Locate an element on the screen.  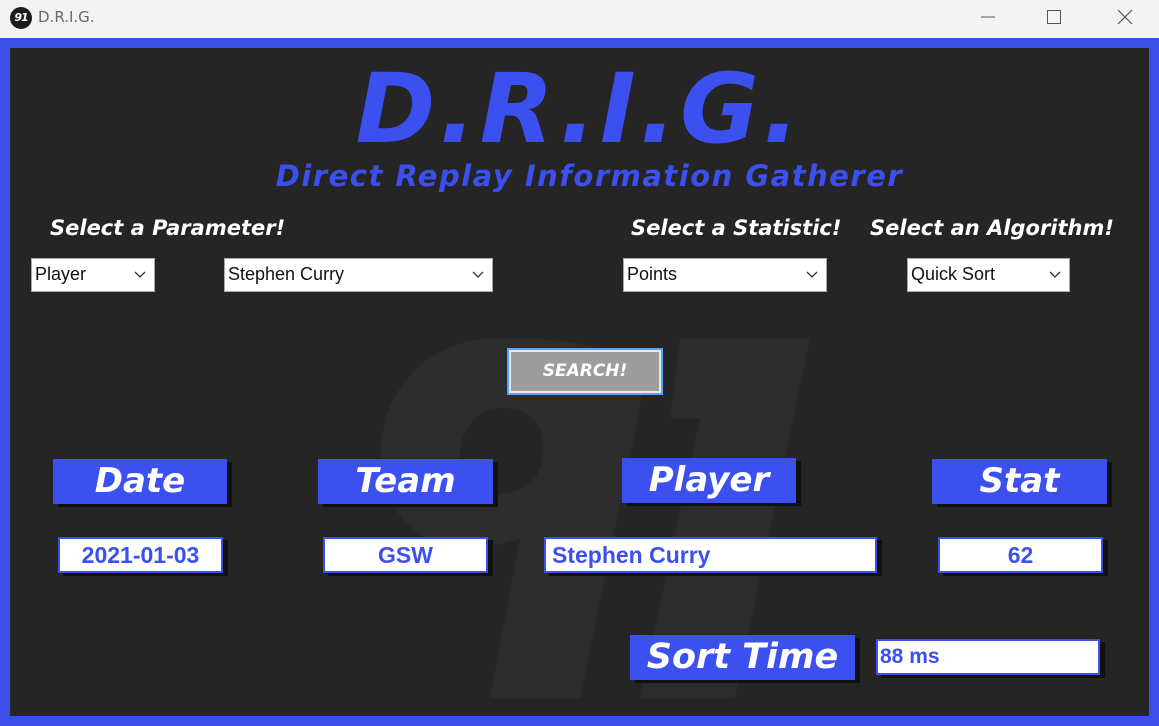
parameter-value-select: Stephen Curry is located at coordinates (358, 275).